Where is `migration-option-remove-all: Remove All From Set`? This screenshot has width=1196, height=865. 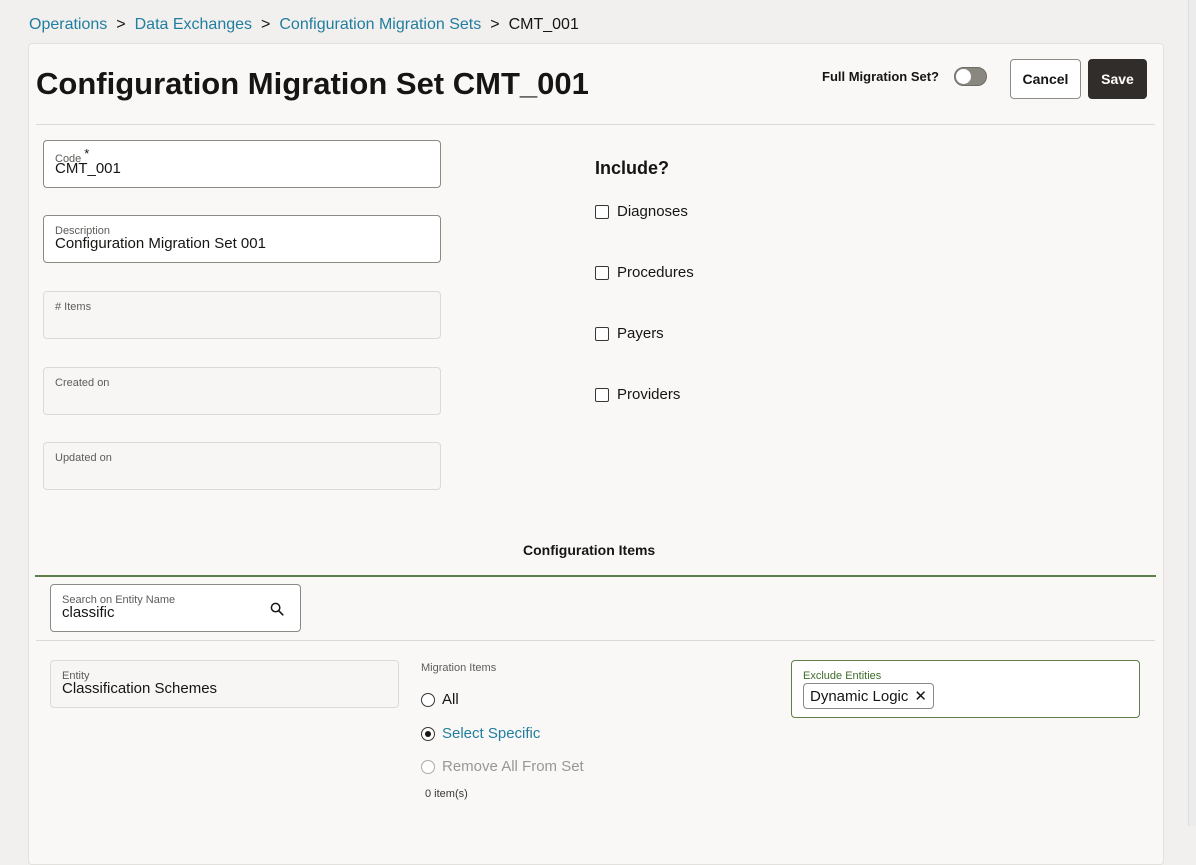 migration-option-remove-all: Remove All From Set is located at coordinates (502, 766).